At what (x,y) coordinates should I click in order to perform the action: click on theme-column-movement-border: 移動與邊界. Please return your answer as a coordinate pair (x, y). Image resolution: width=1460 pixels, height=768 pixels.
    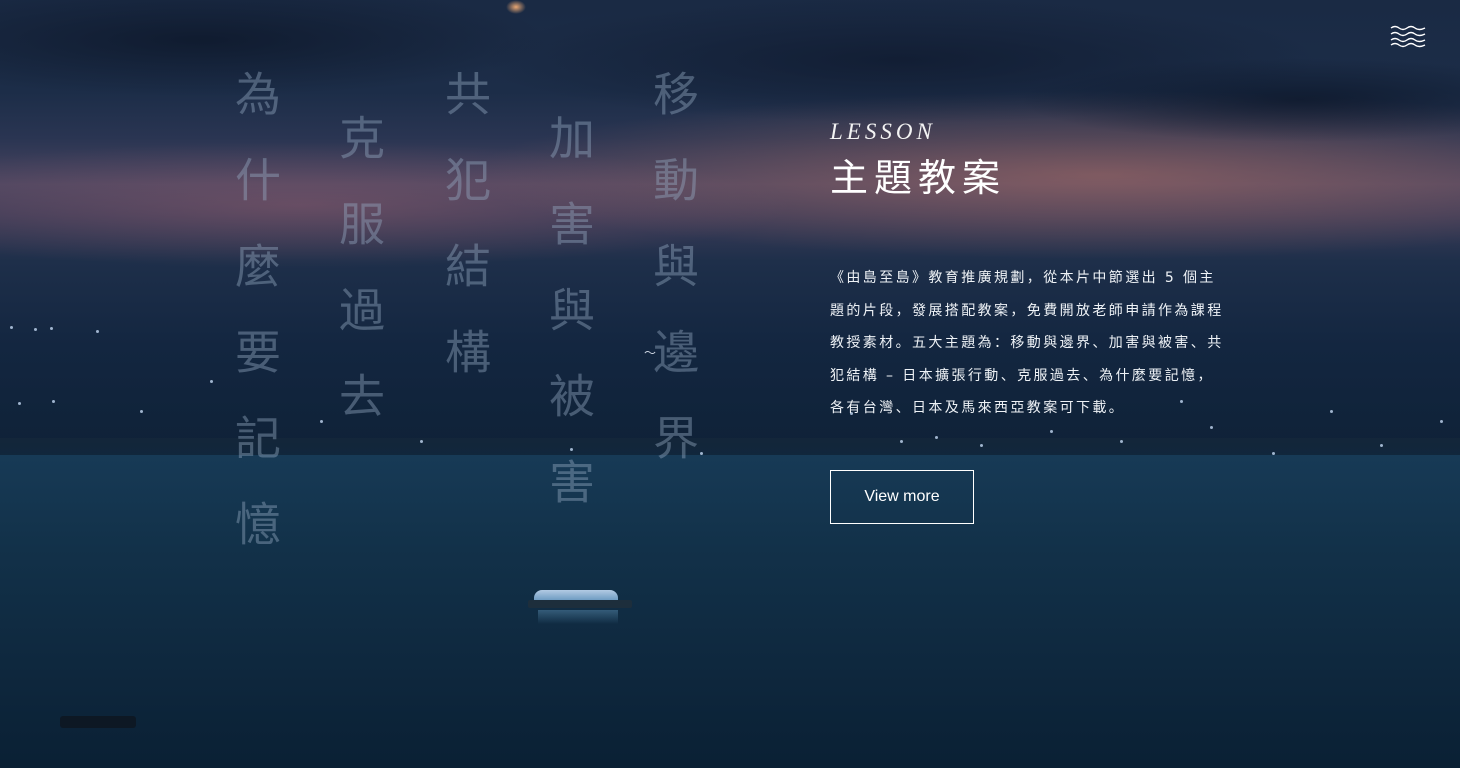
    Looking at the image, I should click on (673, 285).